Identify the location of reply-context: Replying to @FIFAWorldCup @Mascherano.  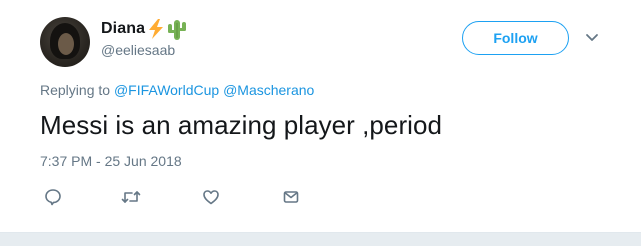
(177, 90).